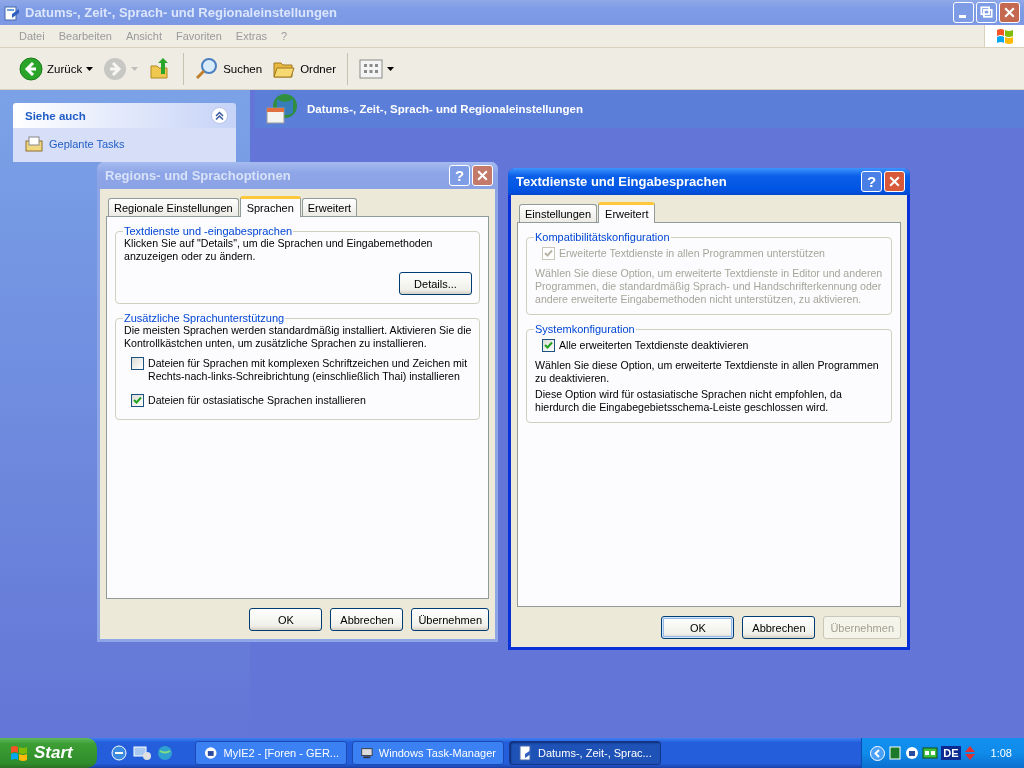 This screenshot has height=768, width=1024. I want to click on globe-calendar-icon, so click(282, 109).